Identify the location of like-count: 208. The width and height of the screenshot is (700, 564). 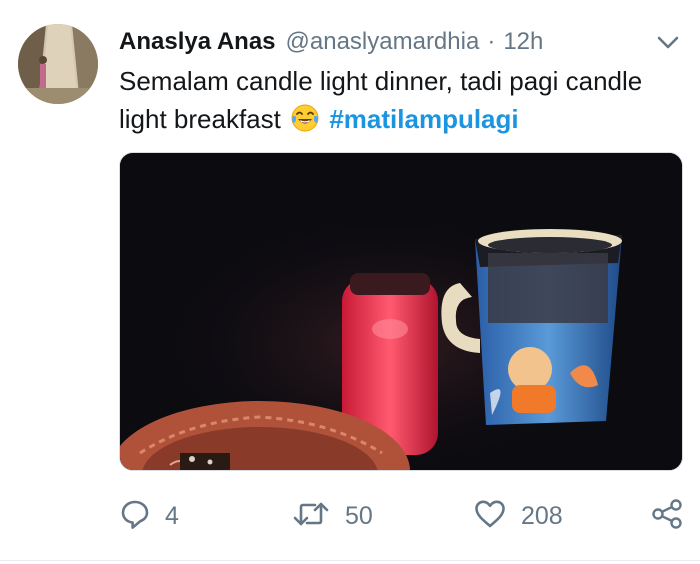
(542, 515).